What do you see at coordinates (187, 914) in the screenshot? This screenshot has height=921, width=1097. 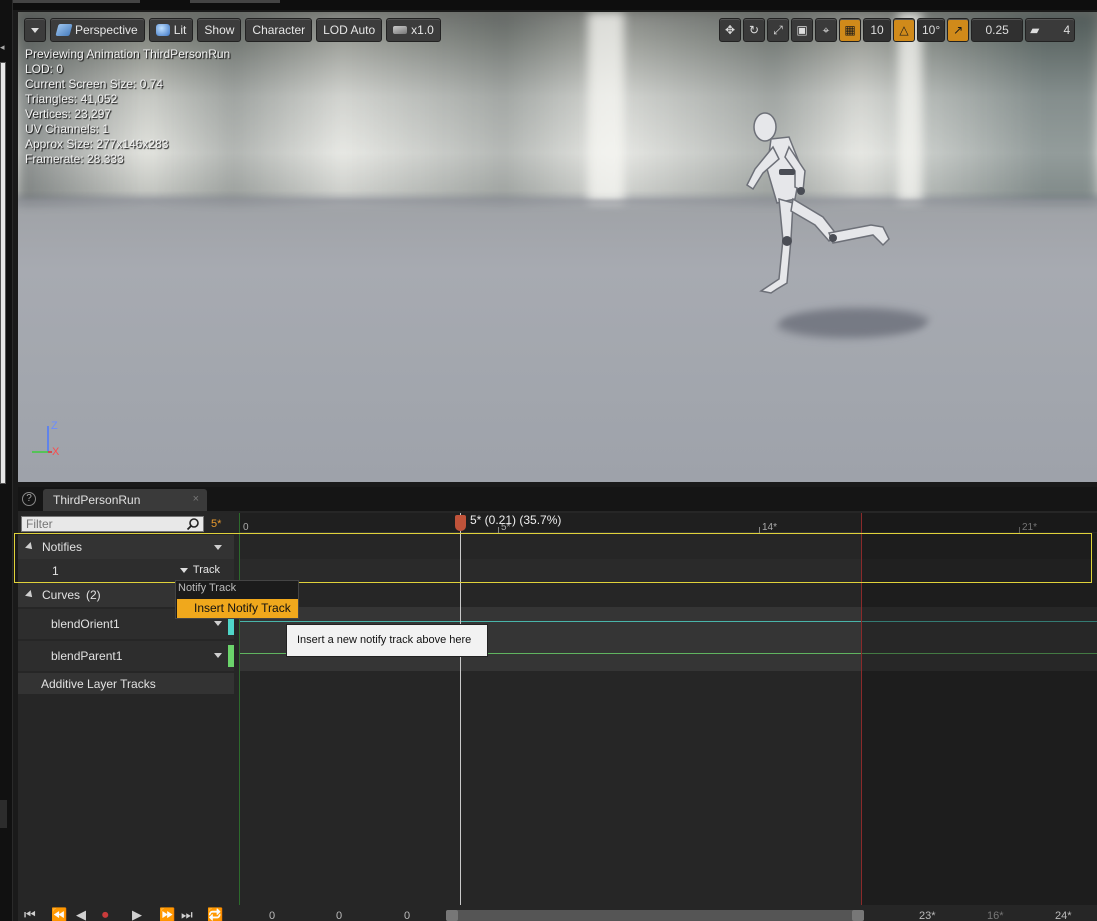 I see `skip-to-end-icon: ⏭` at bounding box center [187, 914].